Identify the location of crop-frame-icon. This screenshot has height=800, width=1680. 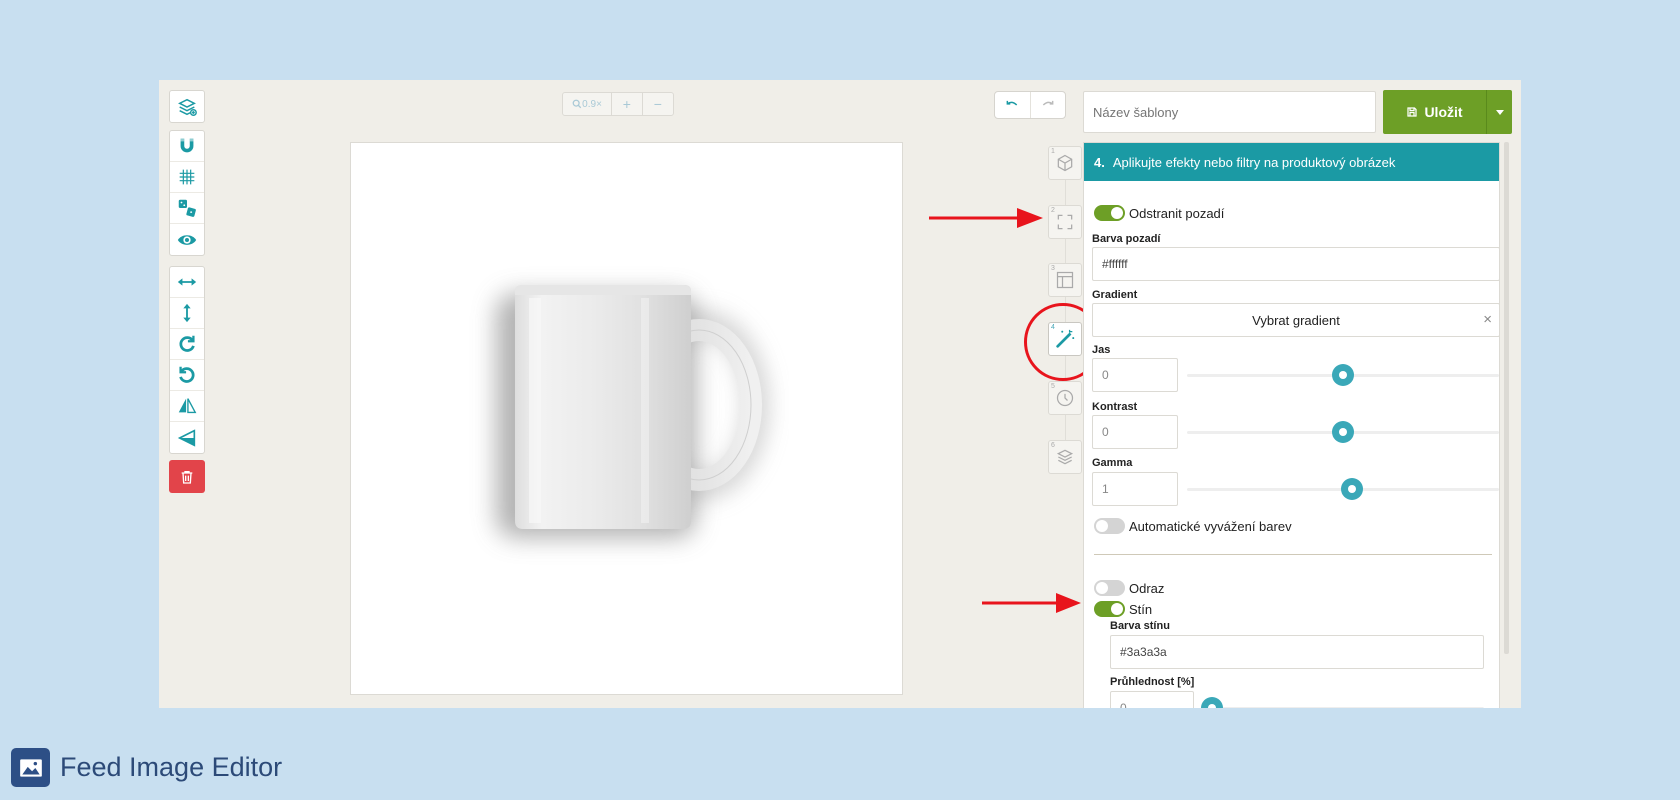
(1065, 222).